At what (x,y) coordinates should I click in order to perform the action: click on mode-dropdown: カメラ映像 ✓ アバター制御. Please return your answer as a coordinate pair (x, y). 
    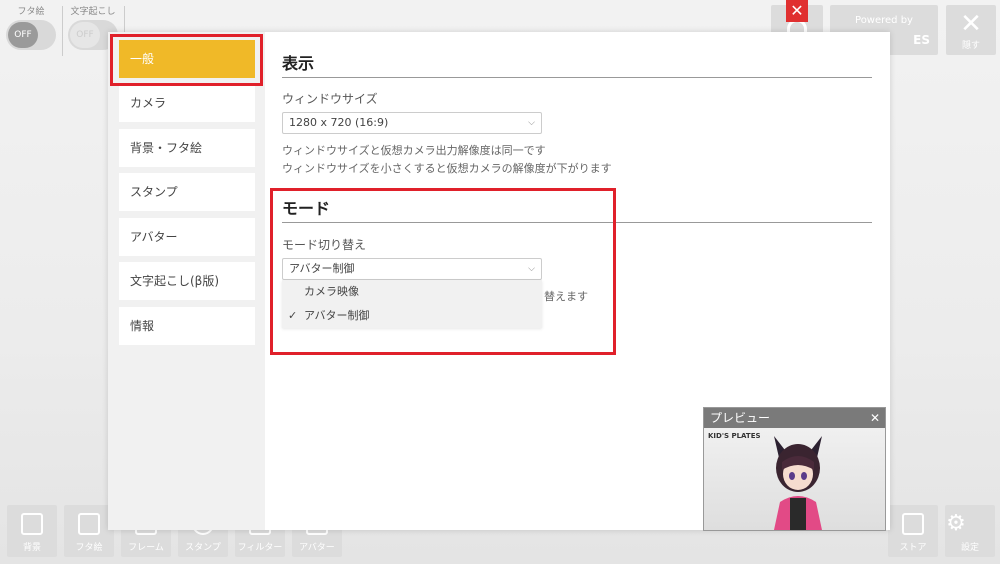
    Looking at the image, I should click on (412, 304).